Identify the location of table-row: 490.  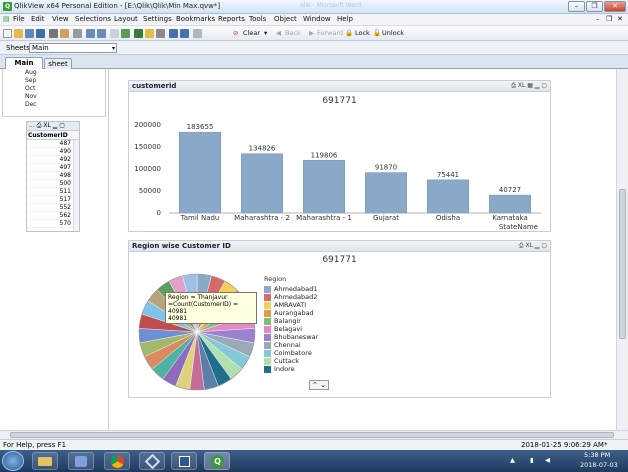
(53, 152).